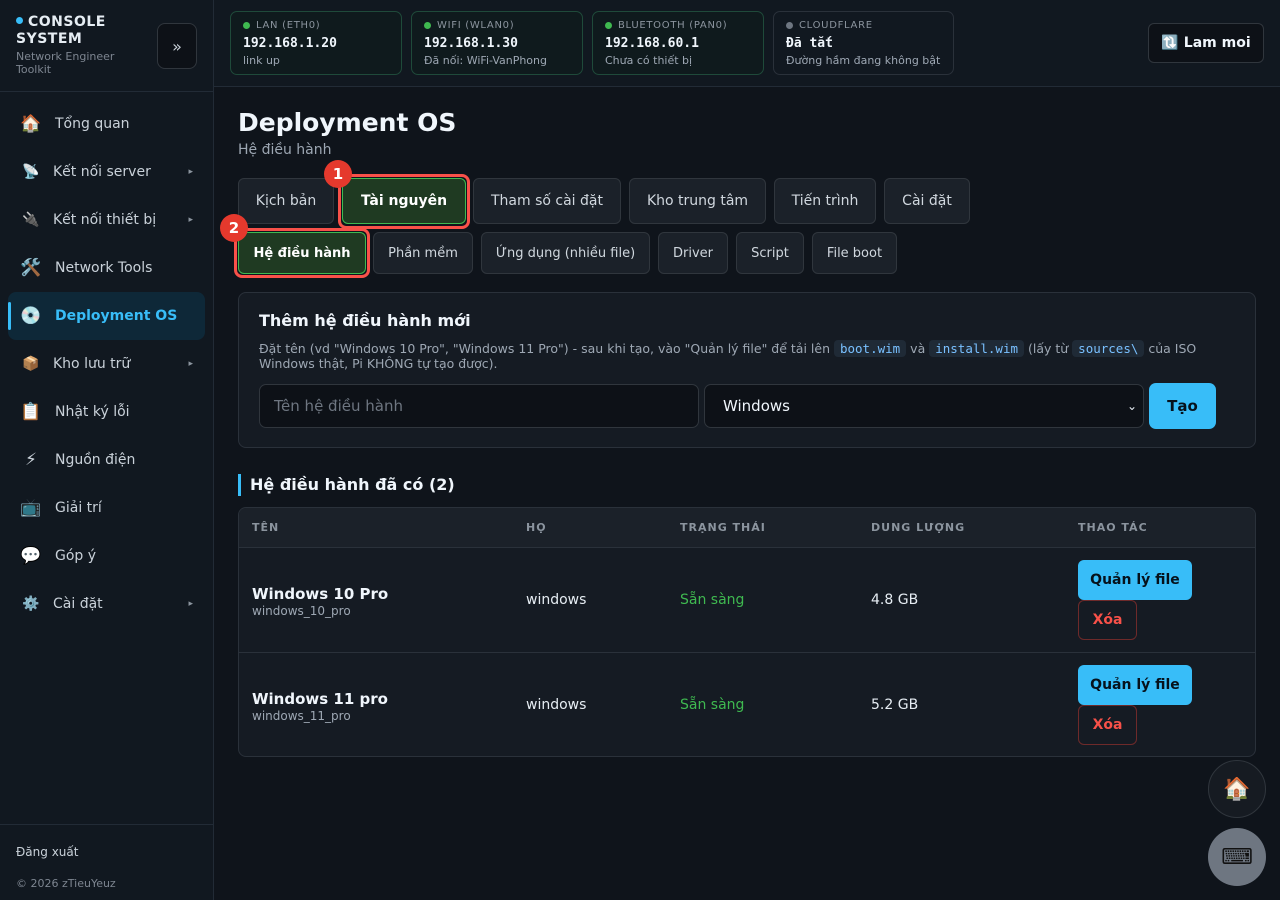 This screenshot has width=1280, height=900. Describe the element at coordinates (895, 705) in the screenshot. I see `os-size: 5.2 GB` at that location.